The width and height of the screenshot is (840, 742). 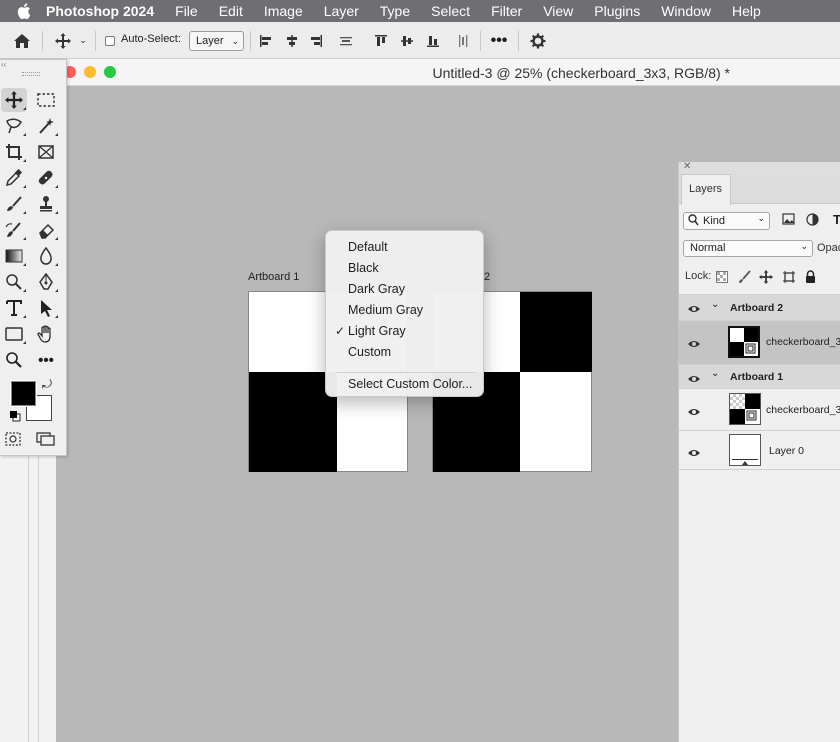 What do you see at coordinates (46, 100) in the screenshot?
I see `rectangular-marquee-tool` at bounding box center [46, 100].